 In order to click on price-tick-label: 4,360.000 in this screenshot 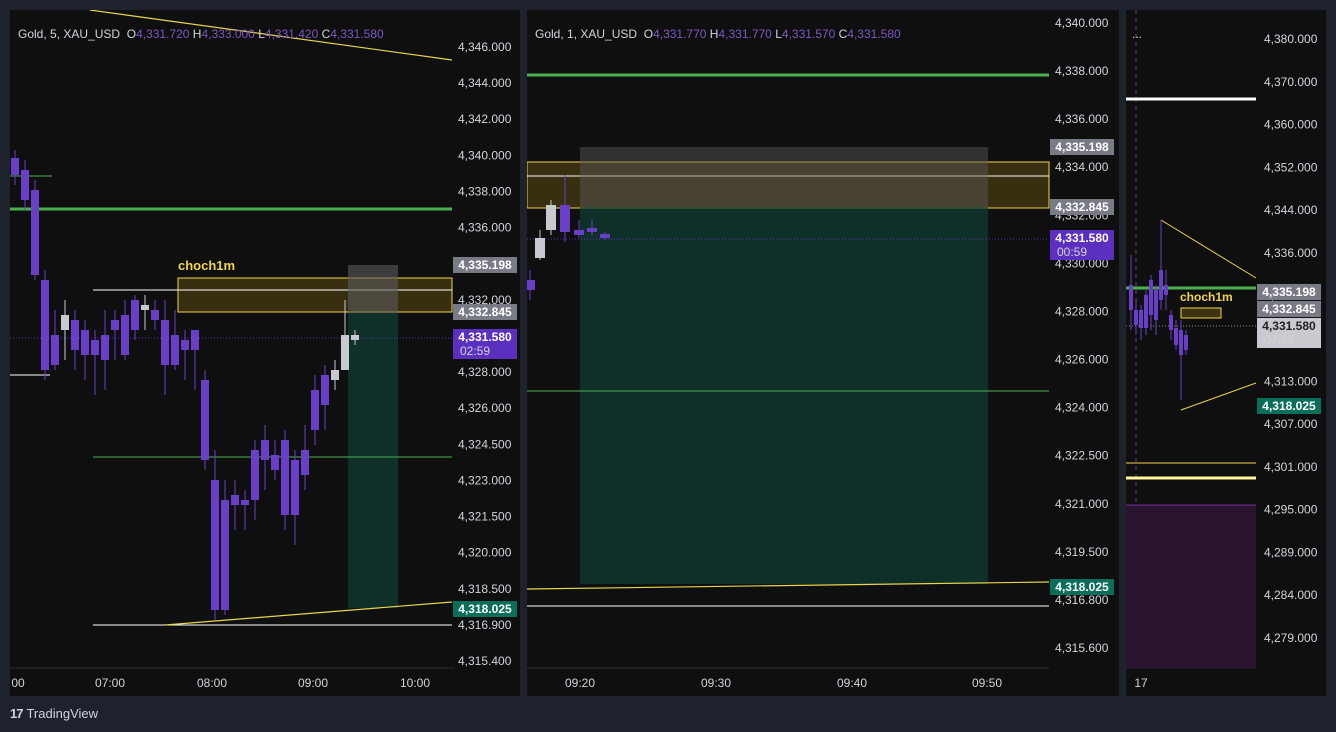, I will do `click(1291, 125)`.